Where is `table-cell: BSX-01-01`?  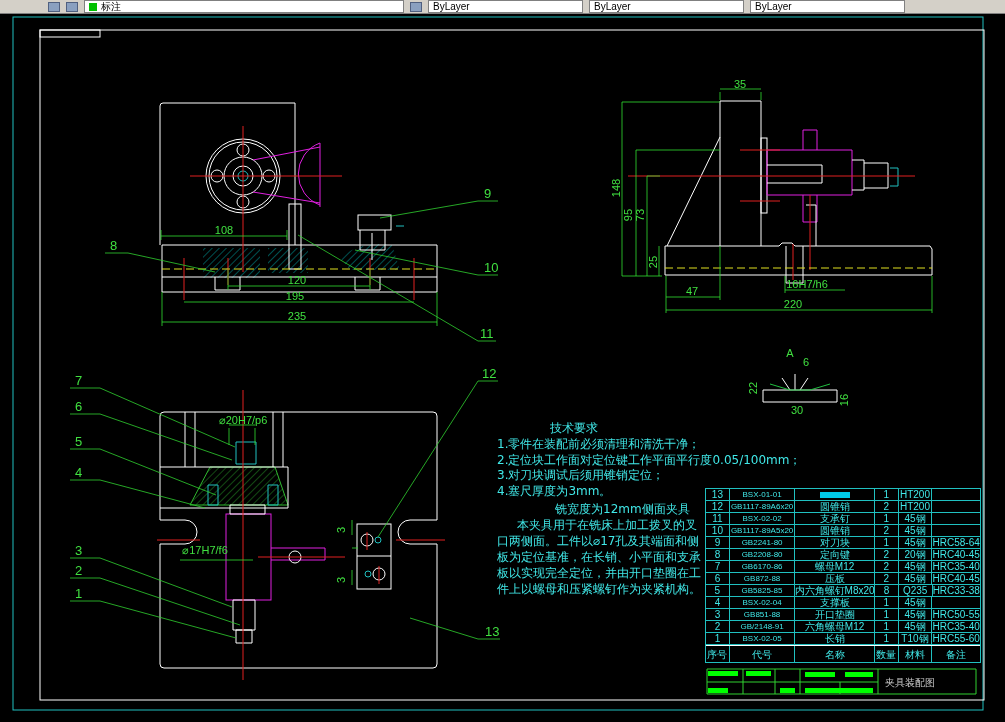
table-cell: BSX-01-01 is located at coordinates (762, 494).